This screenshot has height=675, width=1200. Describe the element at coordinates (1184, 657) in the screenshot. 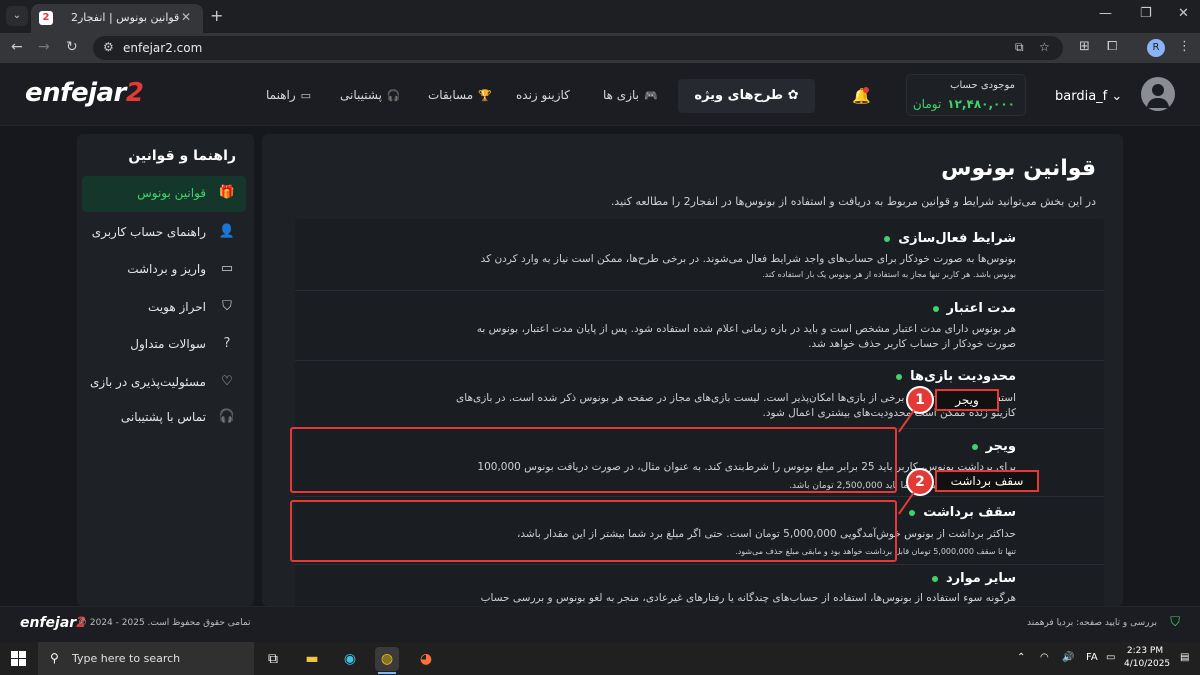

I see `notifications-icon: ▤` at that location.